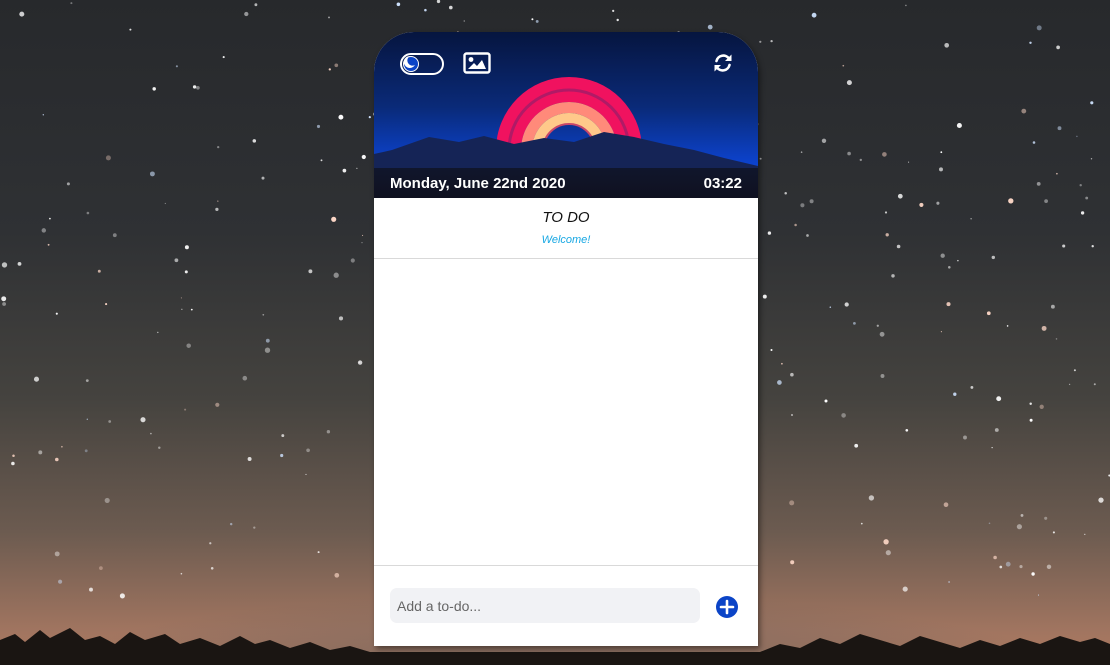  I want to click on refresh-icon, so click(723, 63).